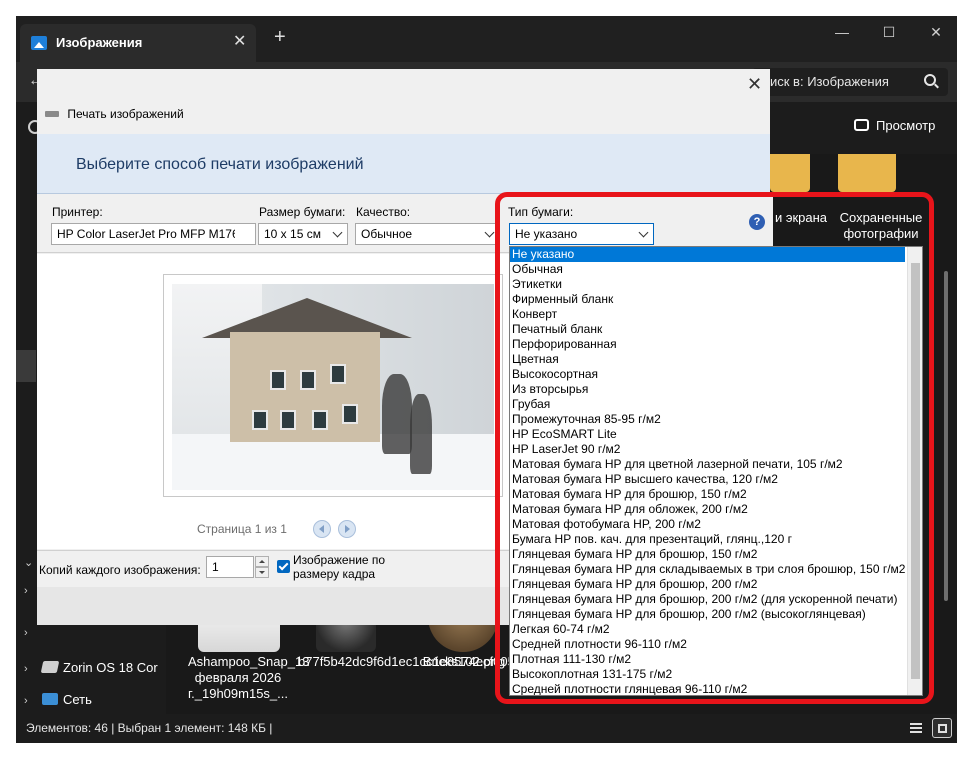 This screenshot has width=973, height=759. I want to click on quality-select: Обычное, so click(427, 234).